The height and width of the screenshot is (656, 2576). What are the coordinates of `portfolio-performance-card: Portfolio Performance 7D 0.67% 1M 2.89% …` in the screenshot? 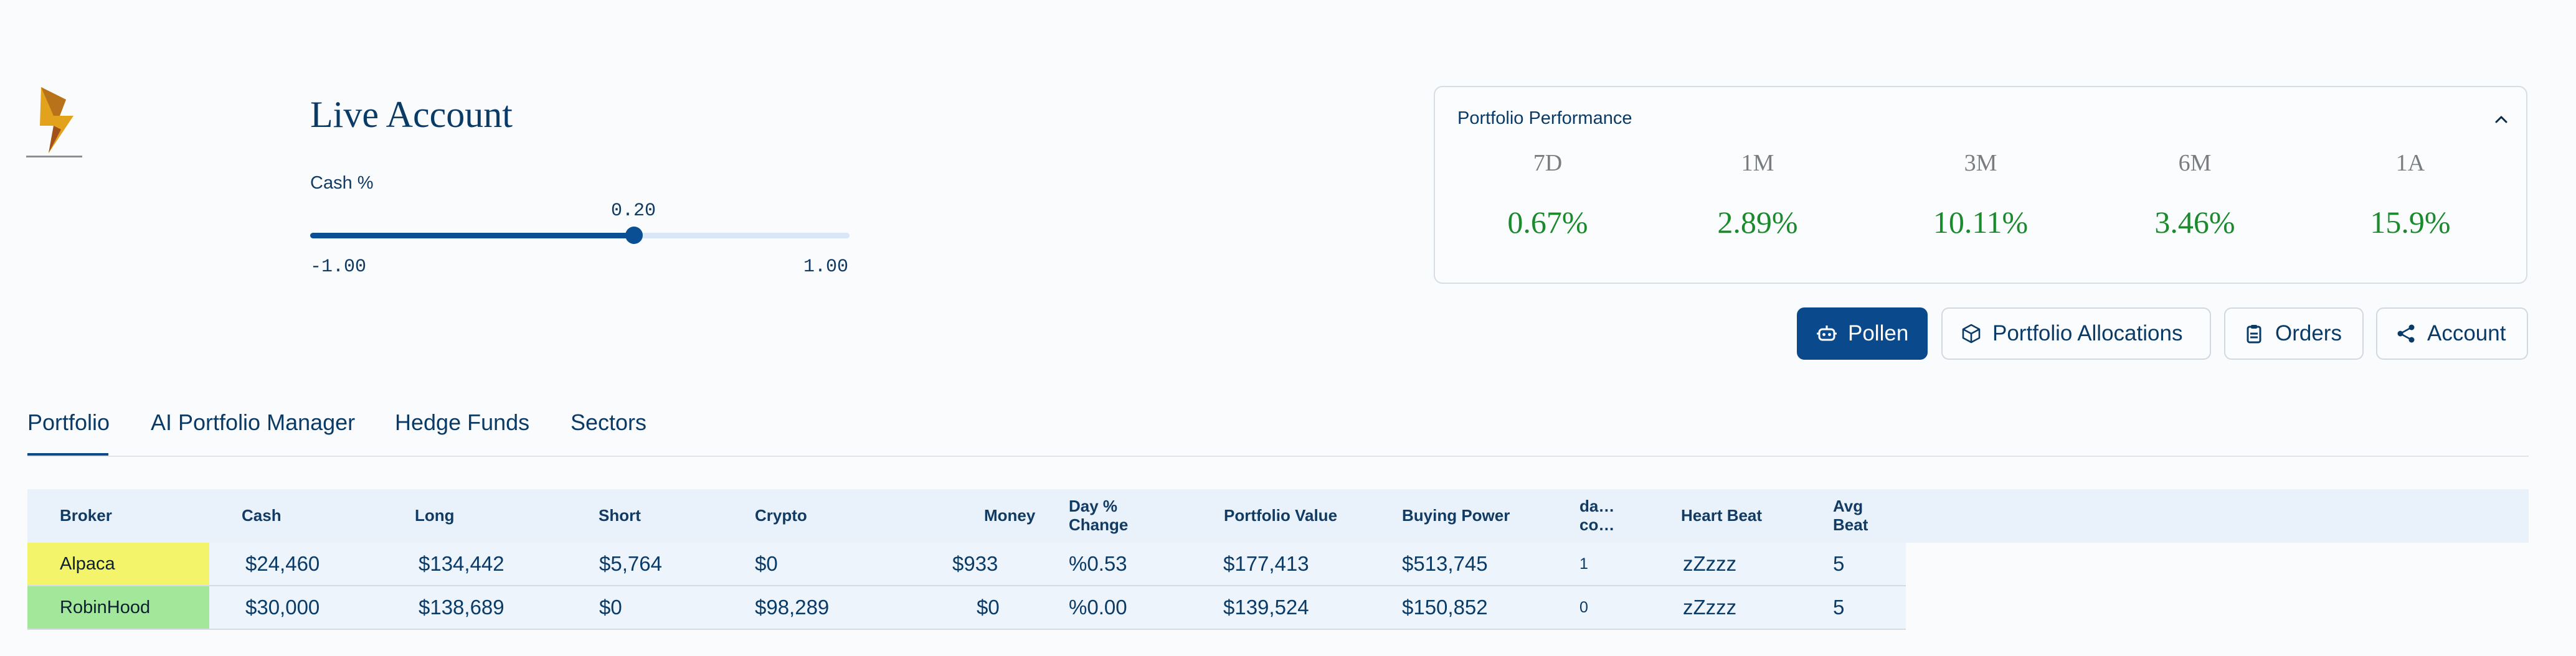 It's located at (1980, 185).